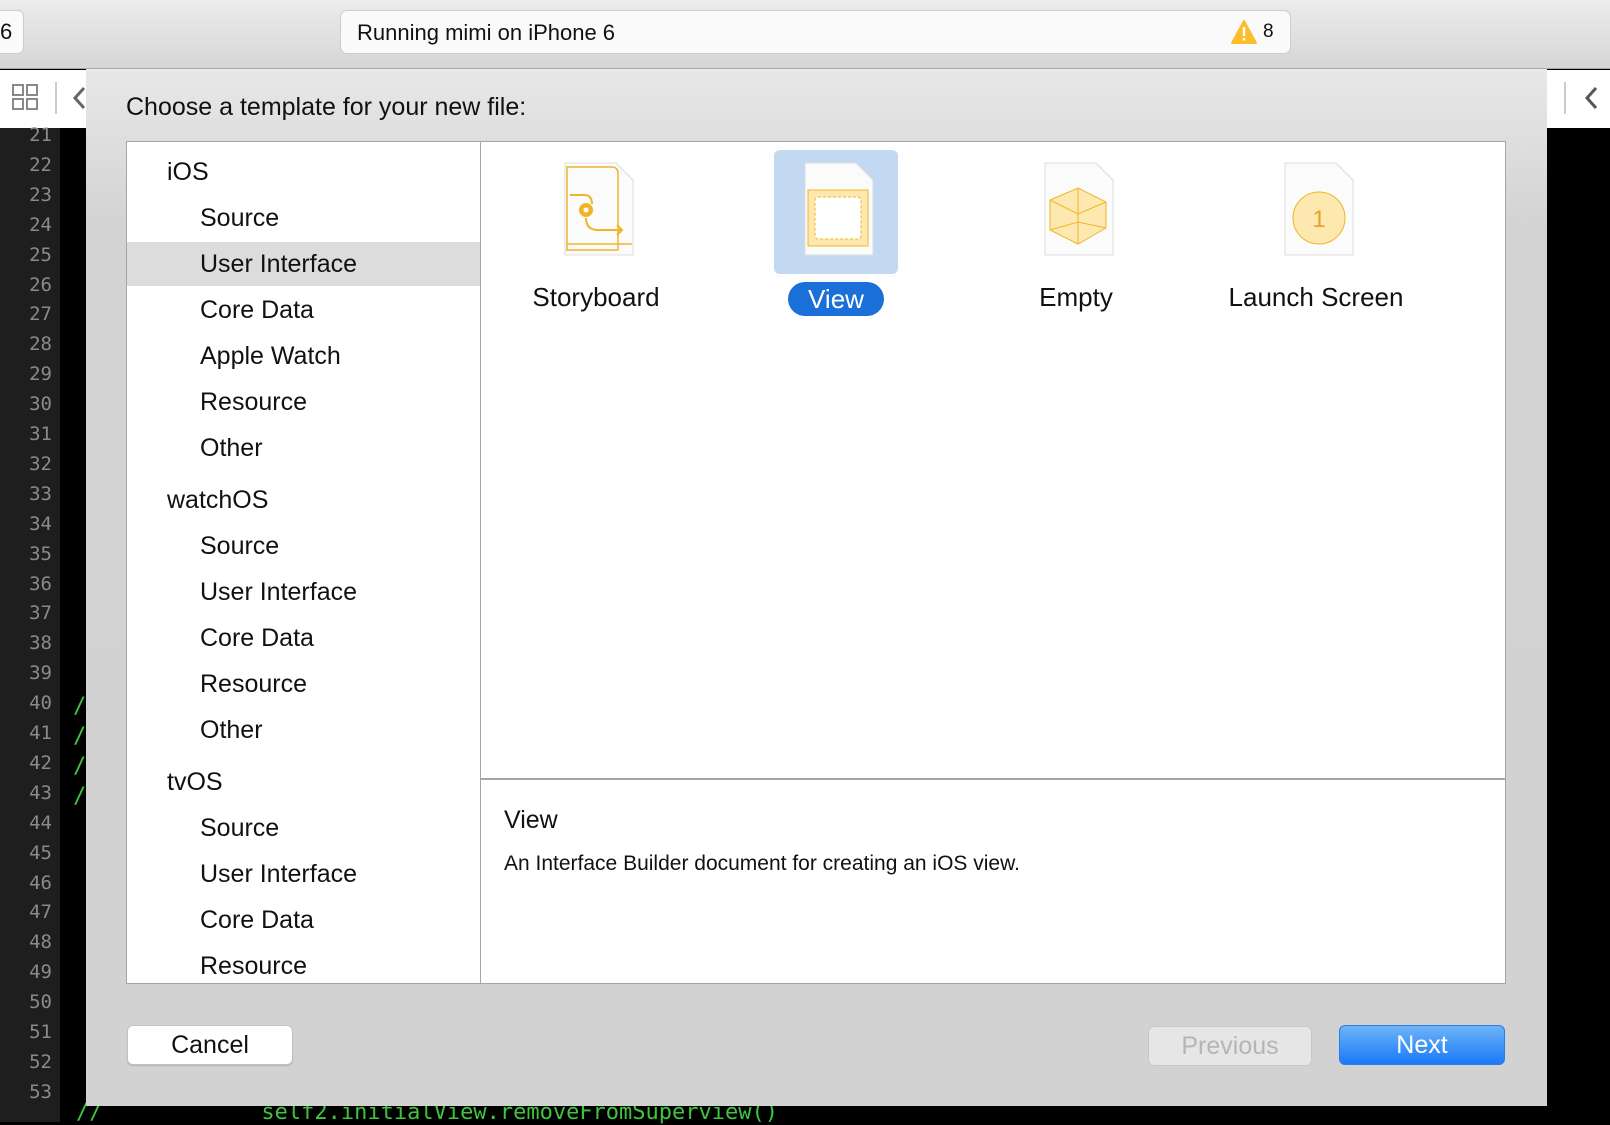  What do you see at coordinates (1591, 98) in the screenshot?
I see `chevron-left-icon` at bounding box center [1591, 98].